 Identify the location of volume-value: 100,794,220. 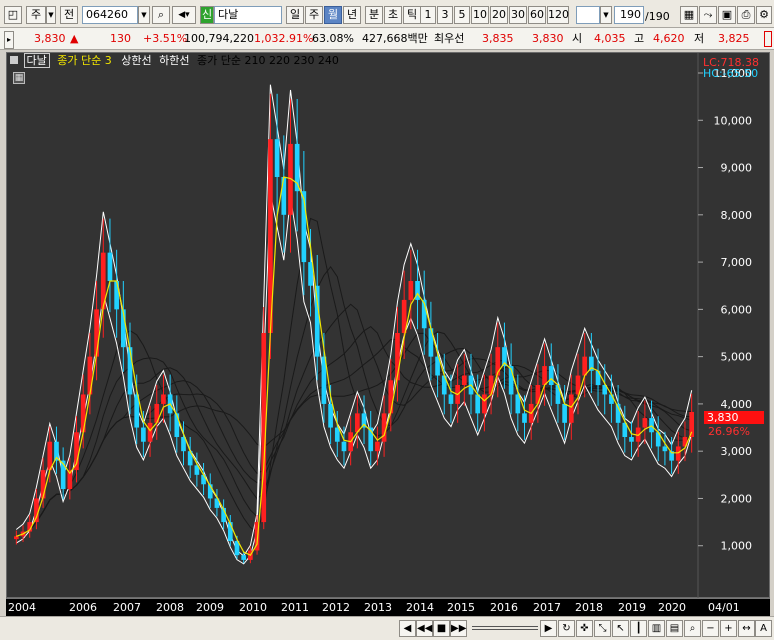
(219, 38).